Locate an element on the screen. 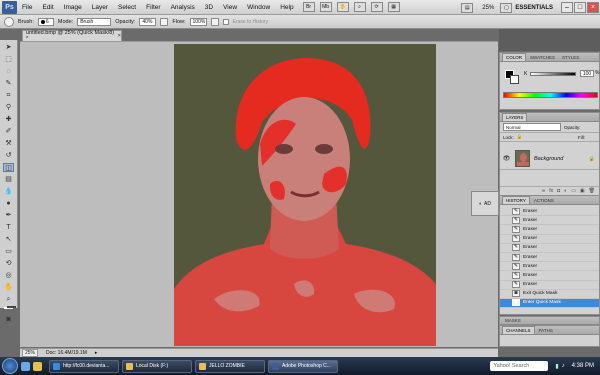 Image resolution: width=600 pixels, height=375 pixels. tab-layers: LAYERS is located at coordinates (515, 117).